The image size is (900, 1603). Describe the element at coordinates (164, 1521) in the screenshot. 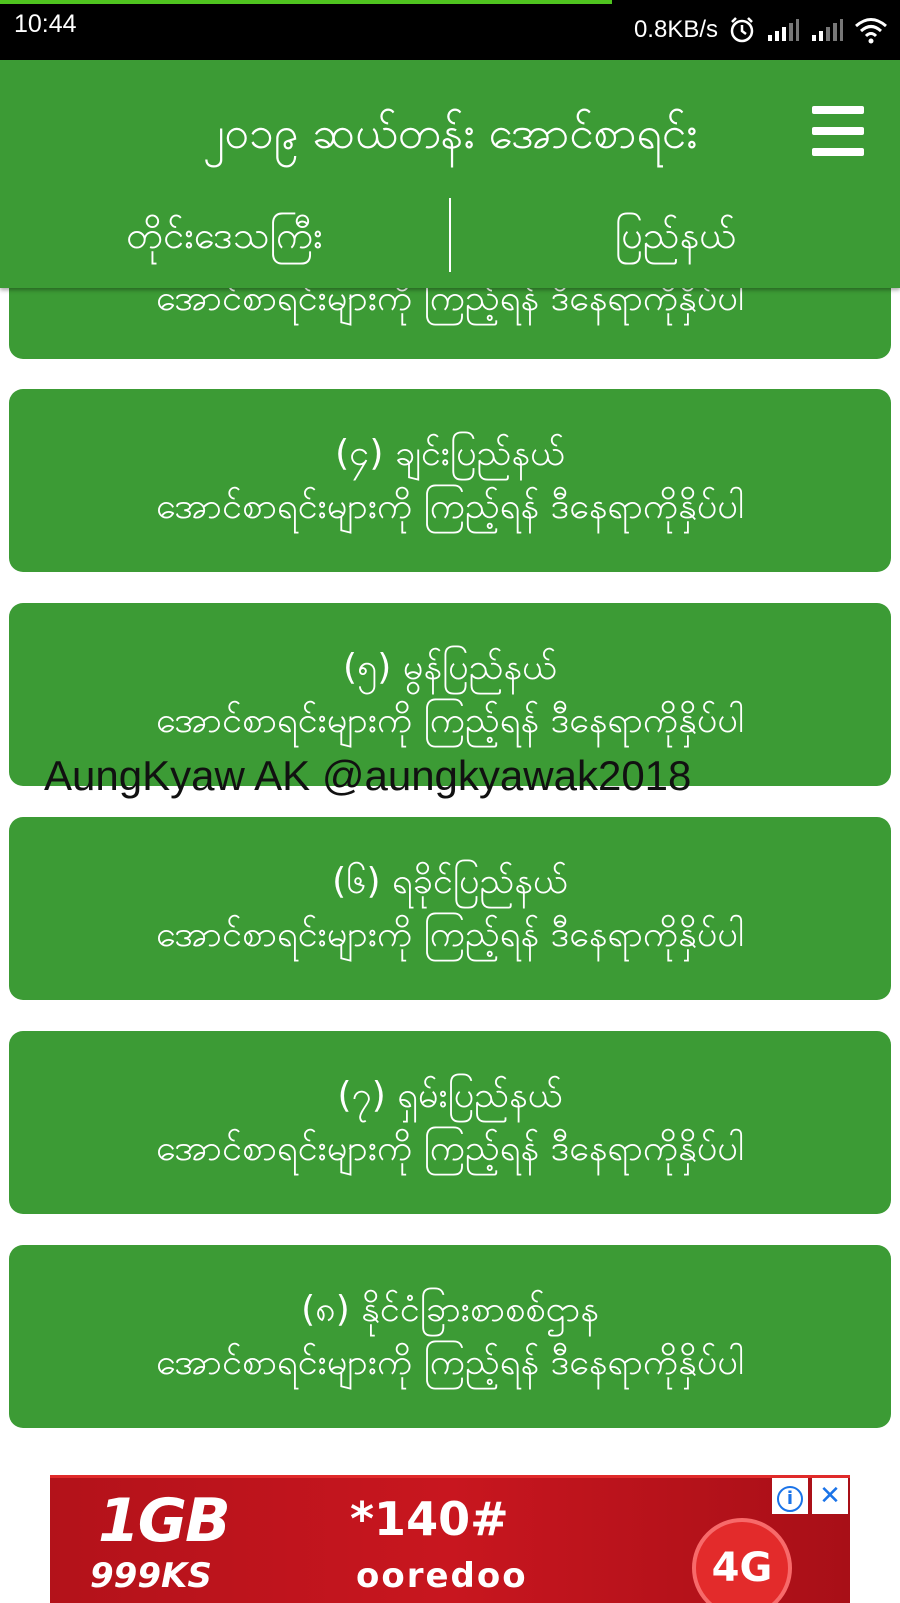

I see `ad-headline: 1GB` at that location.